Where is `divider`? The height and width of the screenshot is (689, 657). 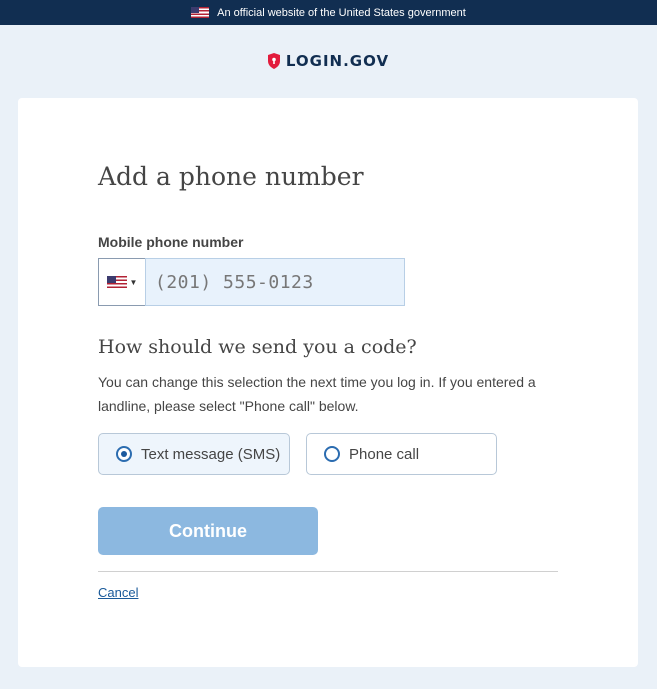
divider is located at coordinates (328, 571).